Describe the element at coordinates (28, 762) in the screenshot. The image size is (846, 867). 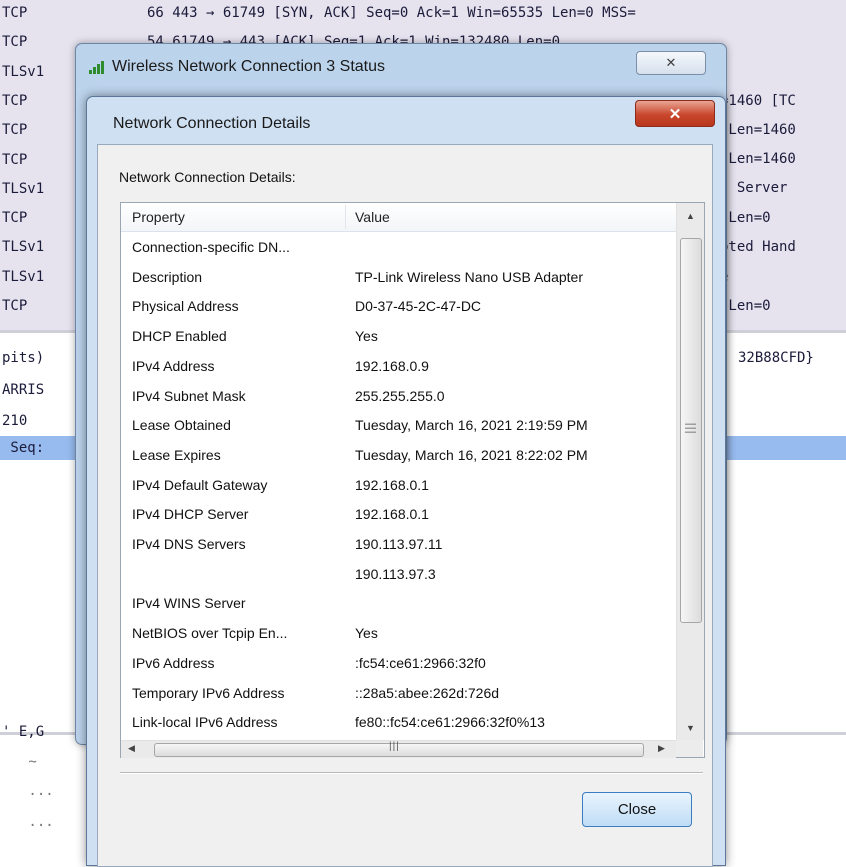
I see `bytes-line: ~` at that location.